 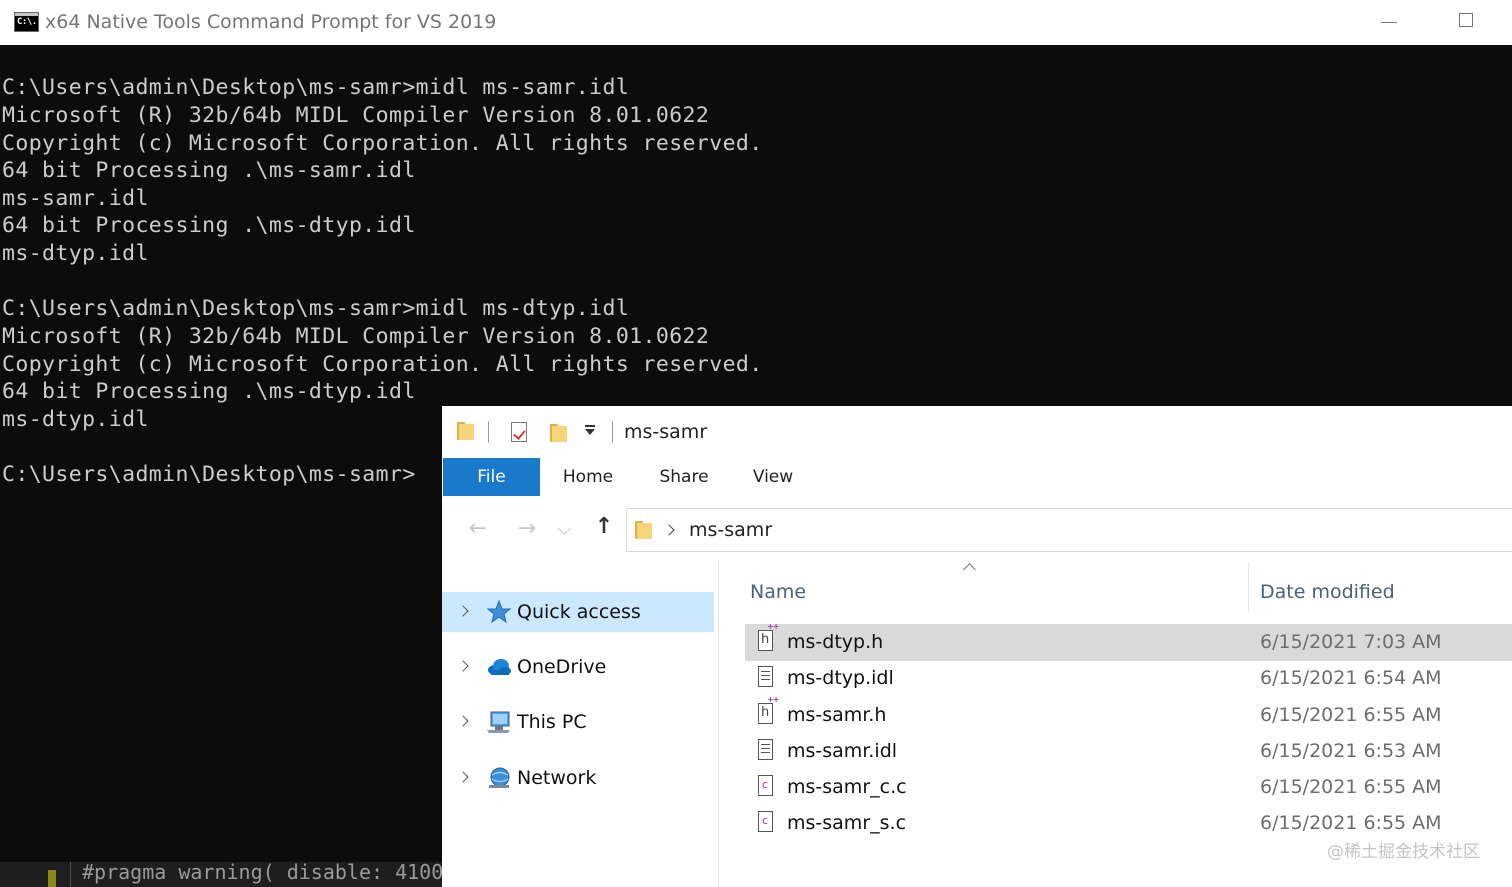 I want to click on column-header-name: Name, so click(x=778, y=592).